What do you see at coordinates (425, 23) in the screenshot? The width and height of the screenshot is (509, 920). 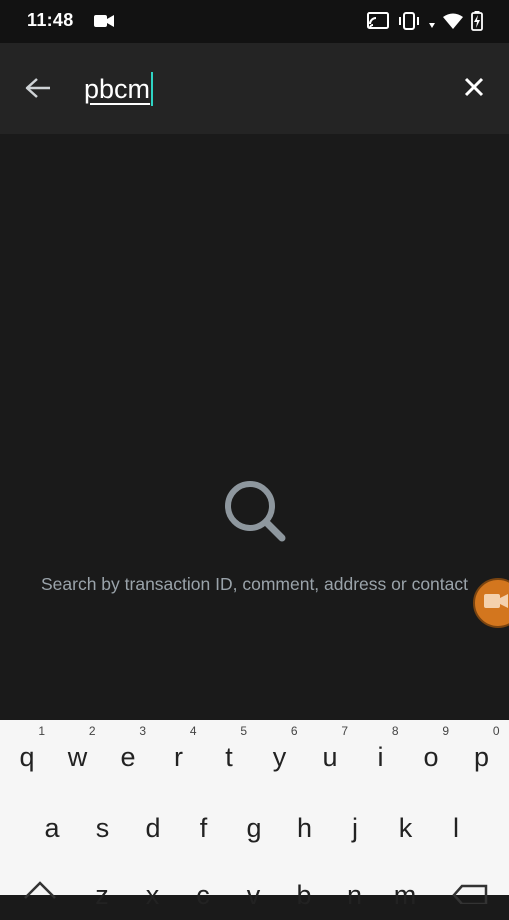 I see `status-icons` at bounding box center [425, 23].